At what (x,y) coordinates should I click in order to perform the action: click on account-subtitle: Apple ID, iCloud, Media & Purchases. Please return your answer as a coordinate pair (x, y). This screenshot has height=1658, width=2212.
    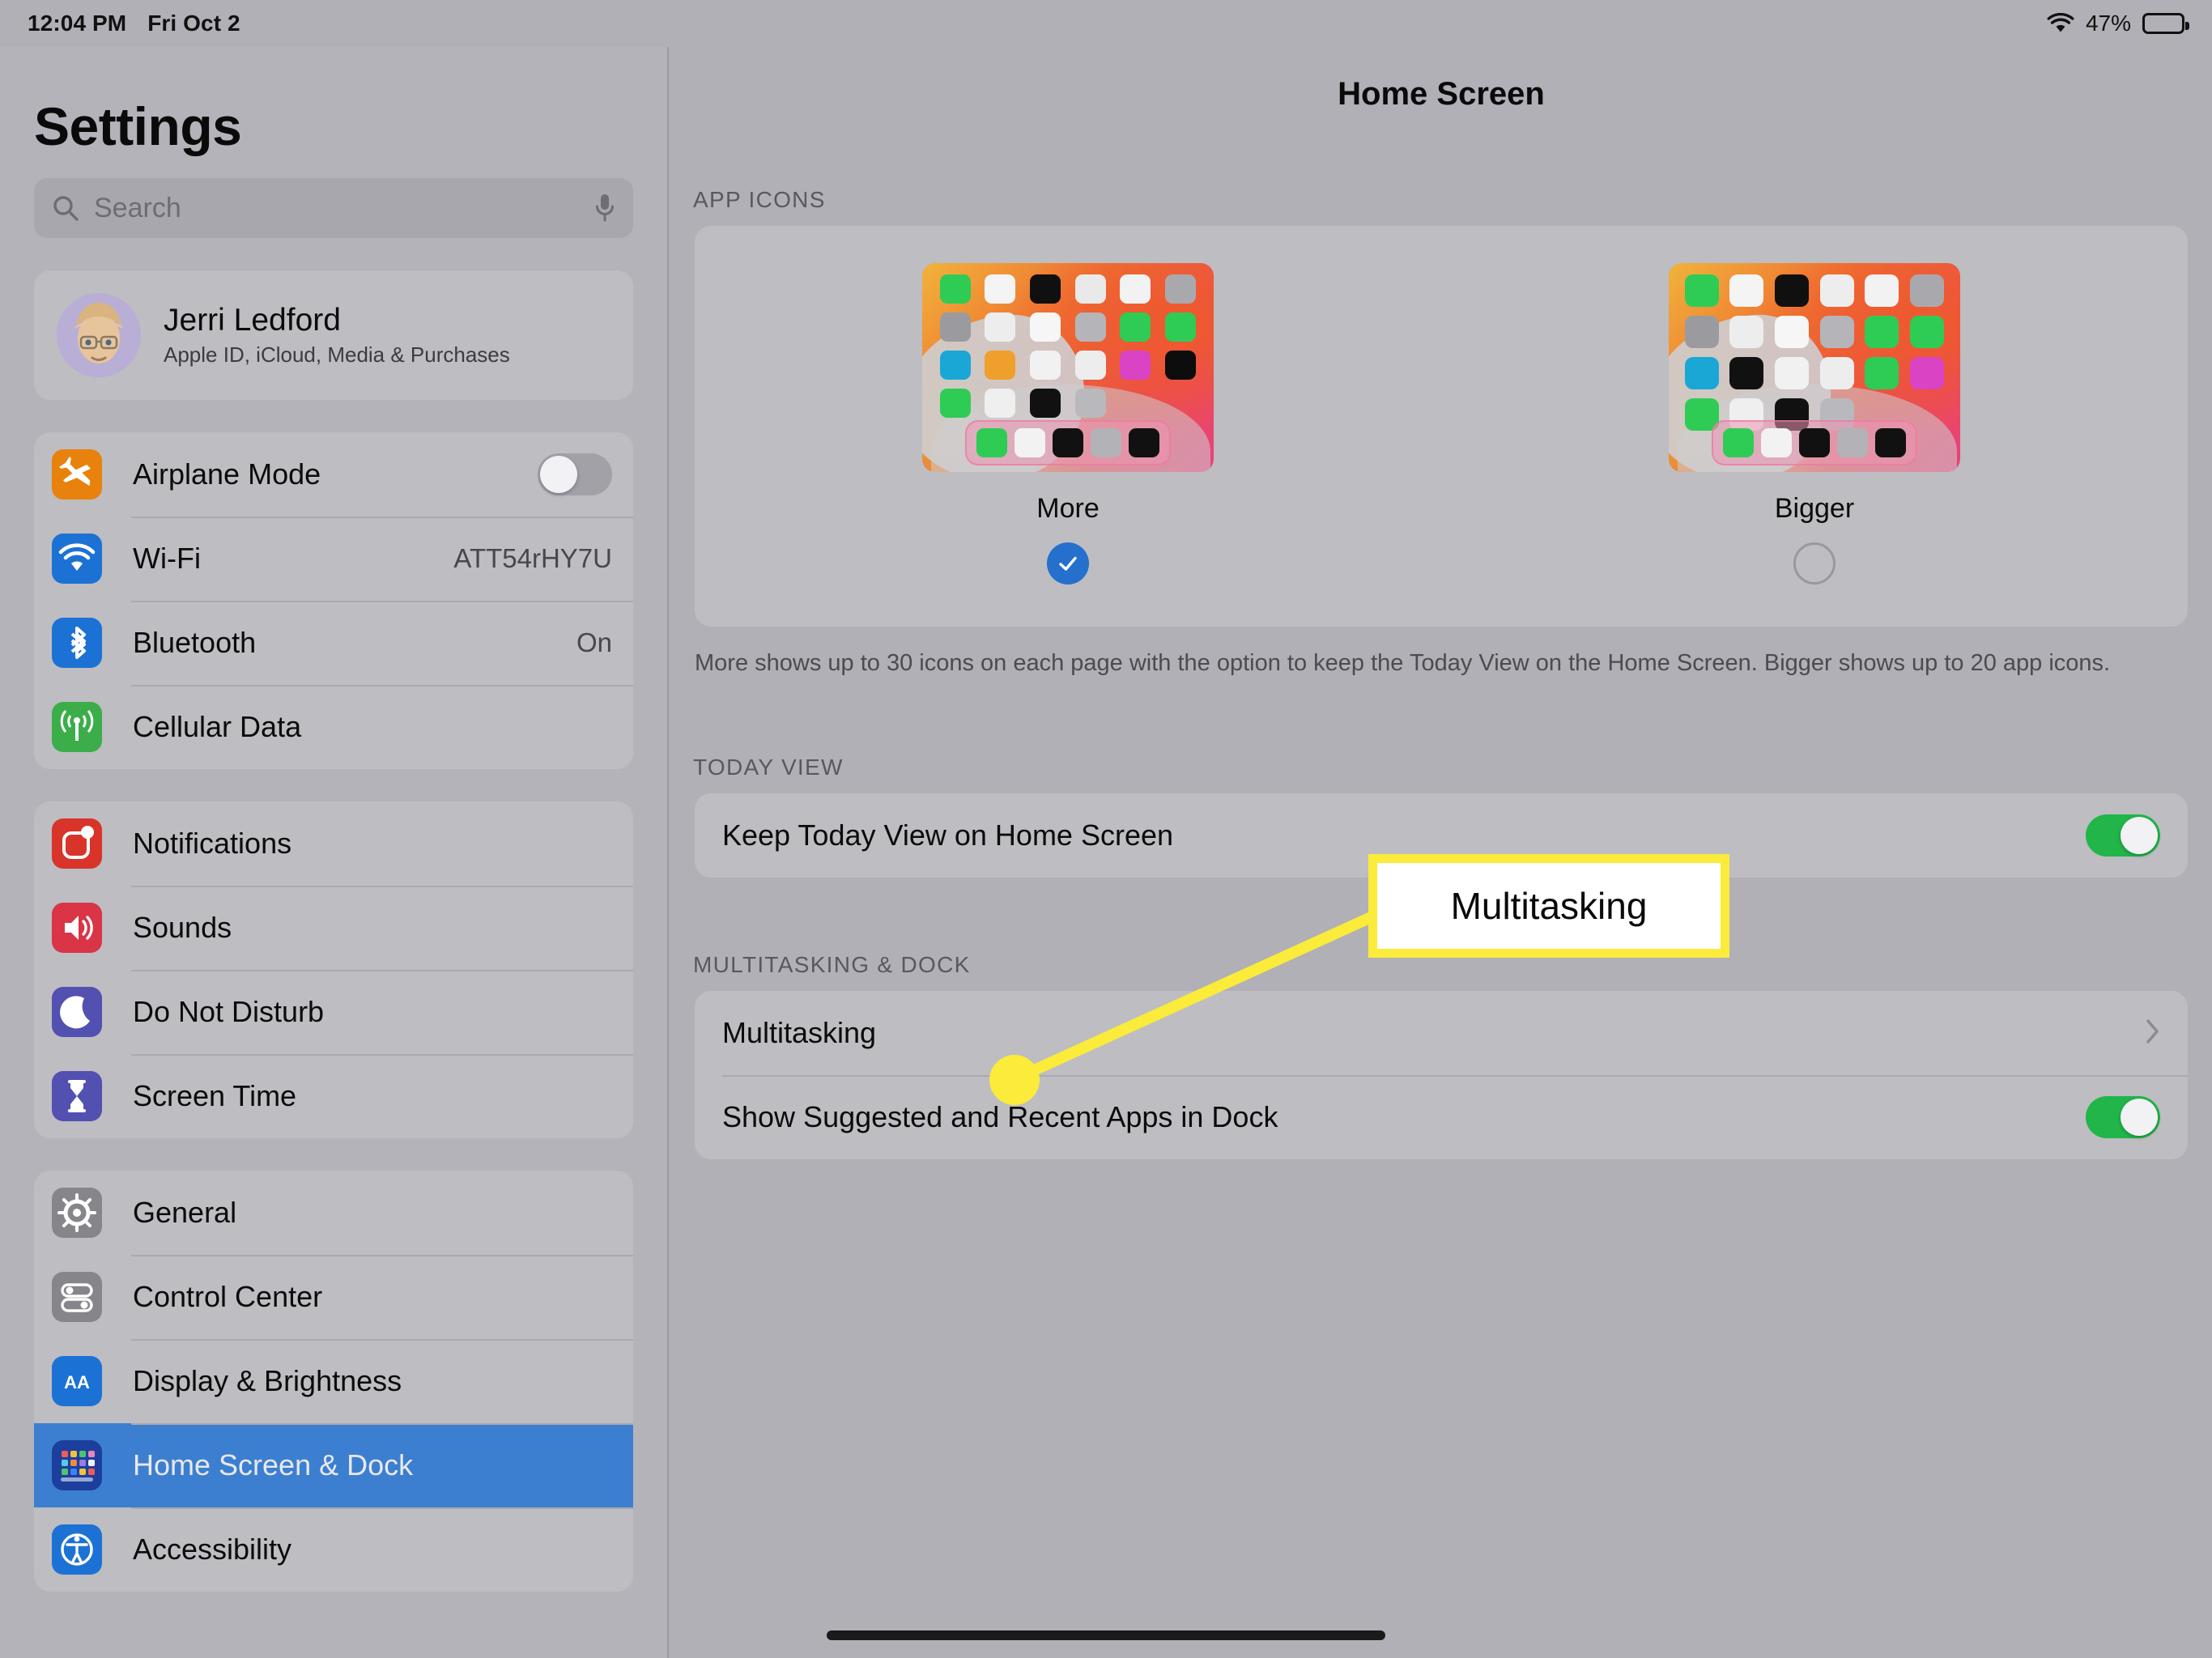
    Looking at the image, I should click on (337, 354).